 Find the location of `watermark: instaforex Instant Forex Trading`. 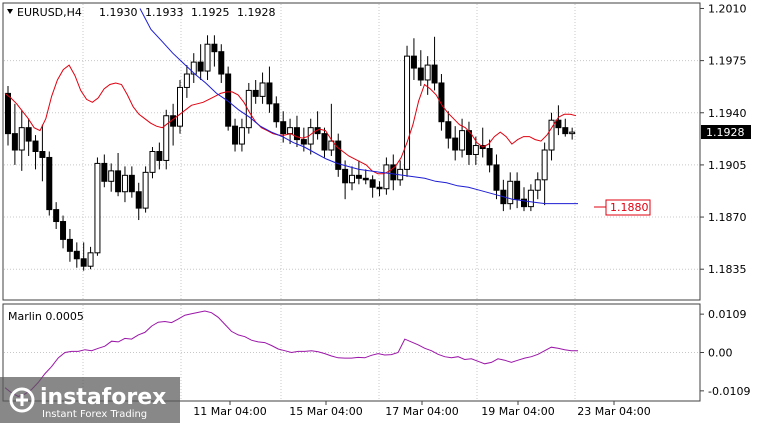

watermark: instaforex Instant Forex Trading is located at coordinates (90, 400).